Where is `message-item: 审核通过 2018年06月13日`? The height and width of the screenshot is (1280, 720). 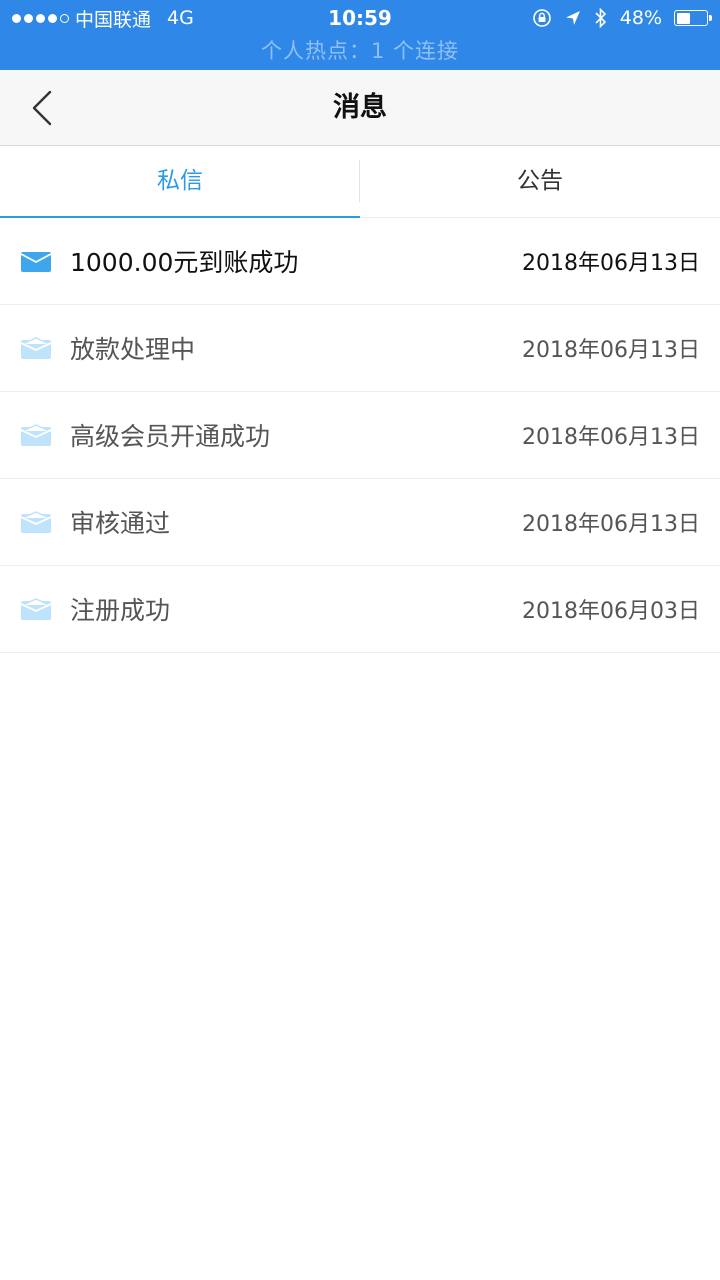 message-item: 审核通过 2018年06月13日 is located at coordinates (360, 522).